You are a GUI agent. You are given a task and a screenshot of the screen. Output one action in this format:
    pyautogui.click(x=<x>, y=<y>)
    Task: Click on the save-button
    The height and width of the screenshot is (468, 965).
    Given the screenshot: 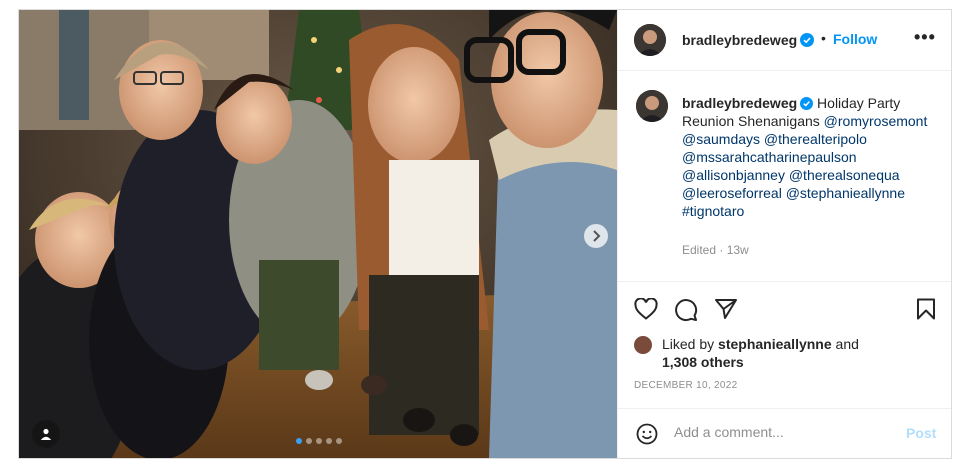 What is the action you would take?
    pyautogui.click(x=926, y=311)
    